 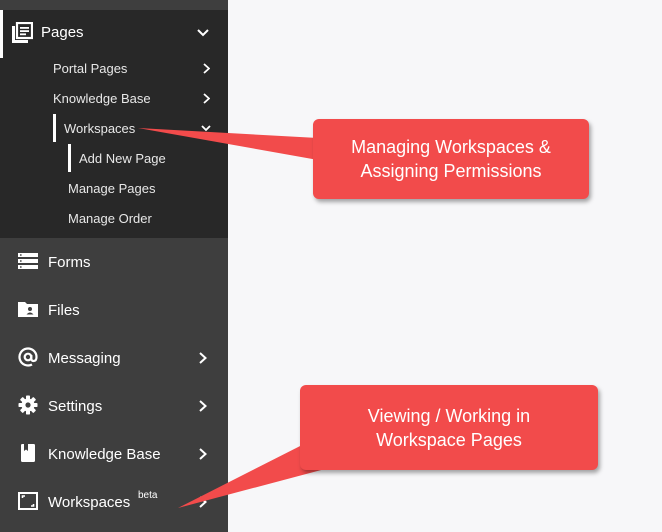 I want to click on callout-viewing-workspace-pages: Viewing / Working in Workspace Pages, so click(x=449, y=427).